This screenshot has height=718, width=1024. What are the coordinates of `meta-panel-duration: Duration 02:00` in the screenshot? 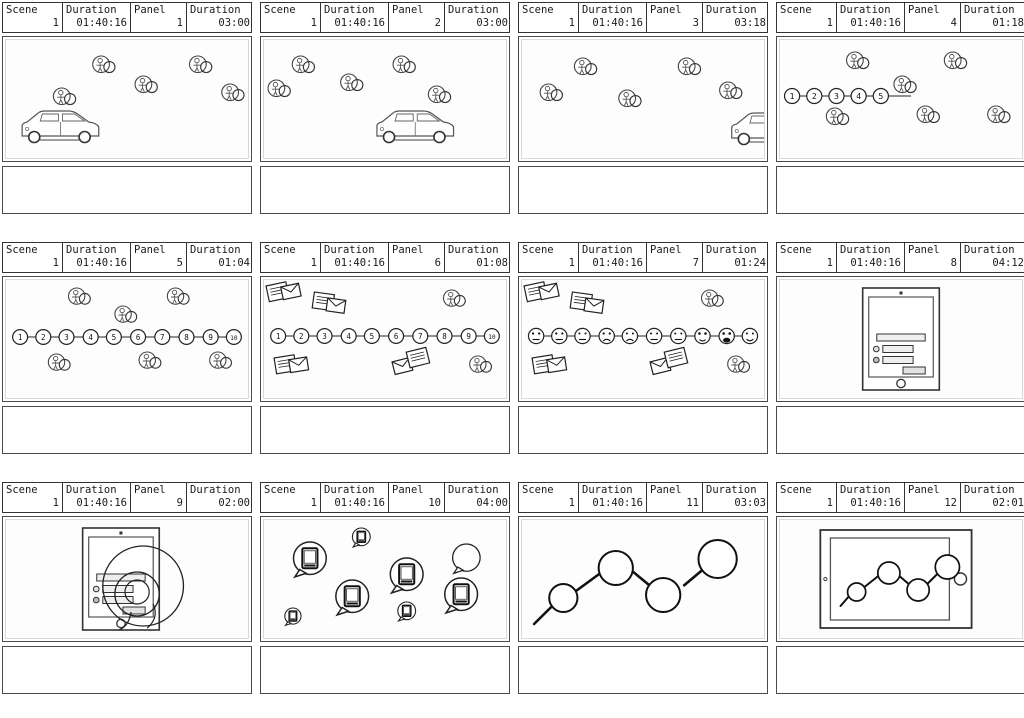 It's located at (220, 497).